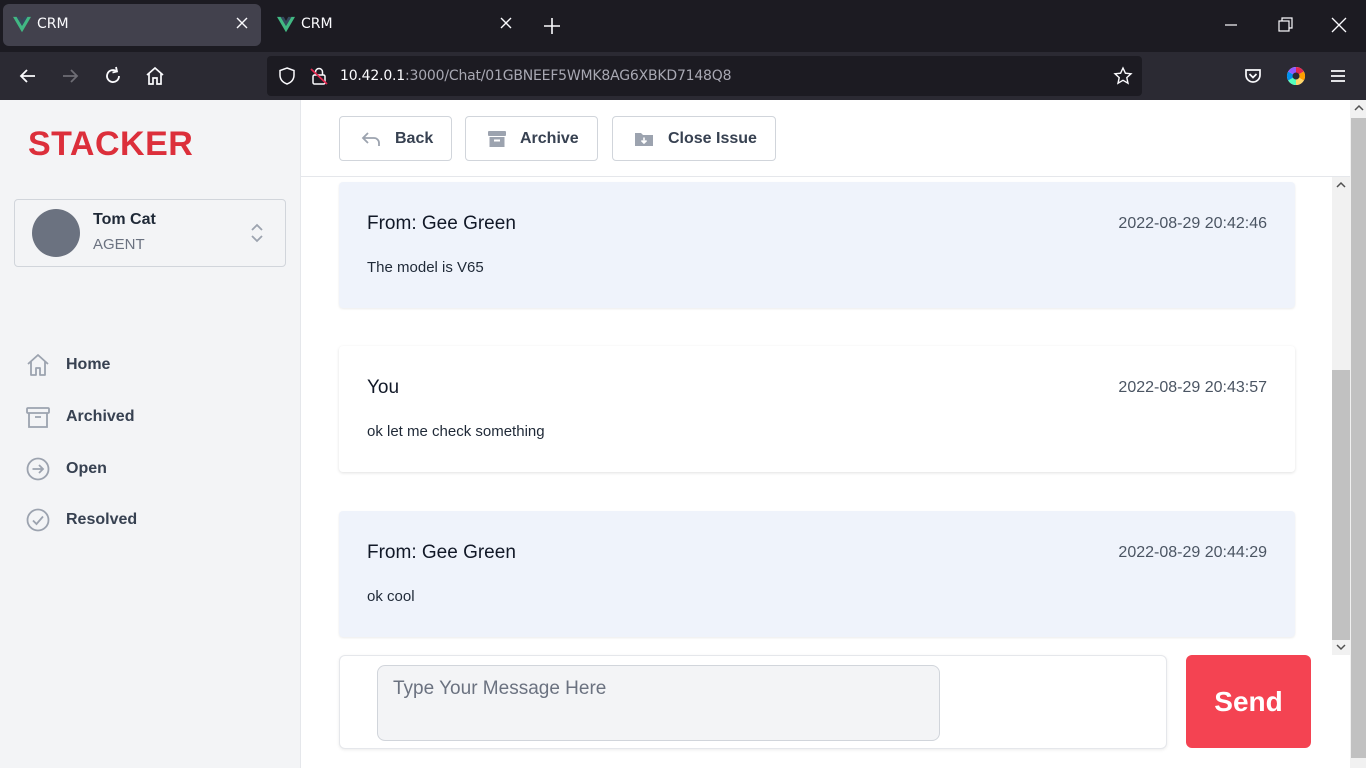  What do you see at coordinates (88, 364) in the screenshot?
I see `sidebar-item-label: Home` at bounding box center [88, 364].